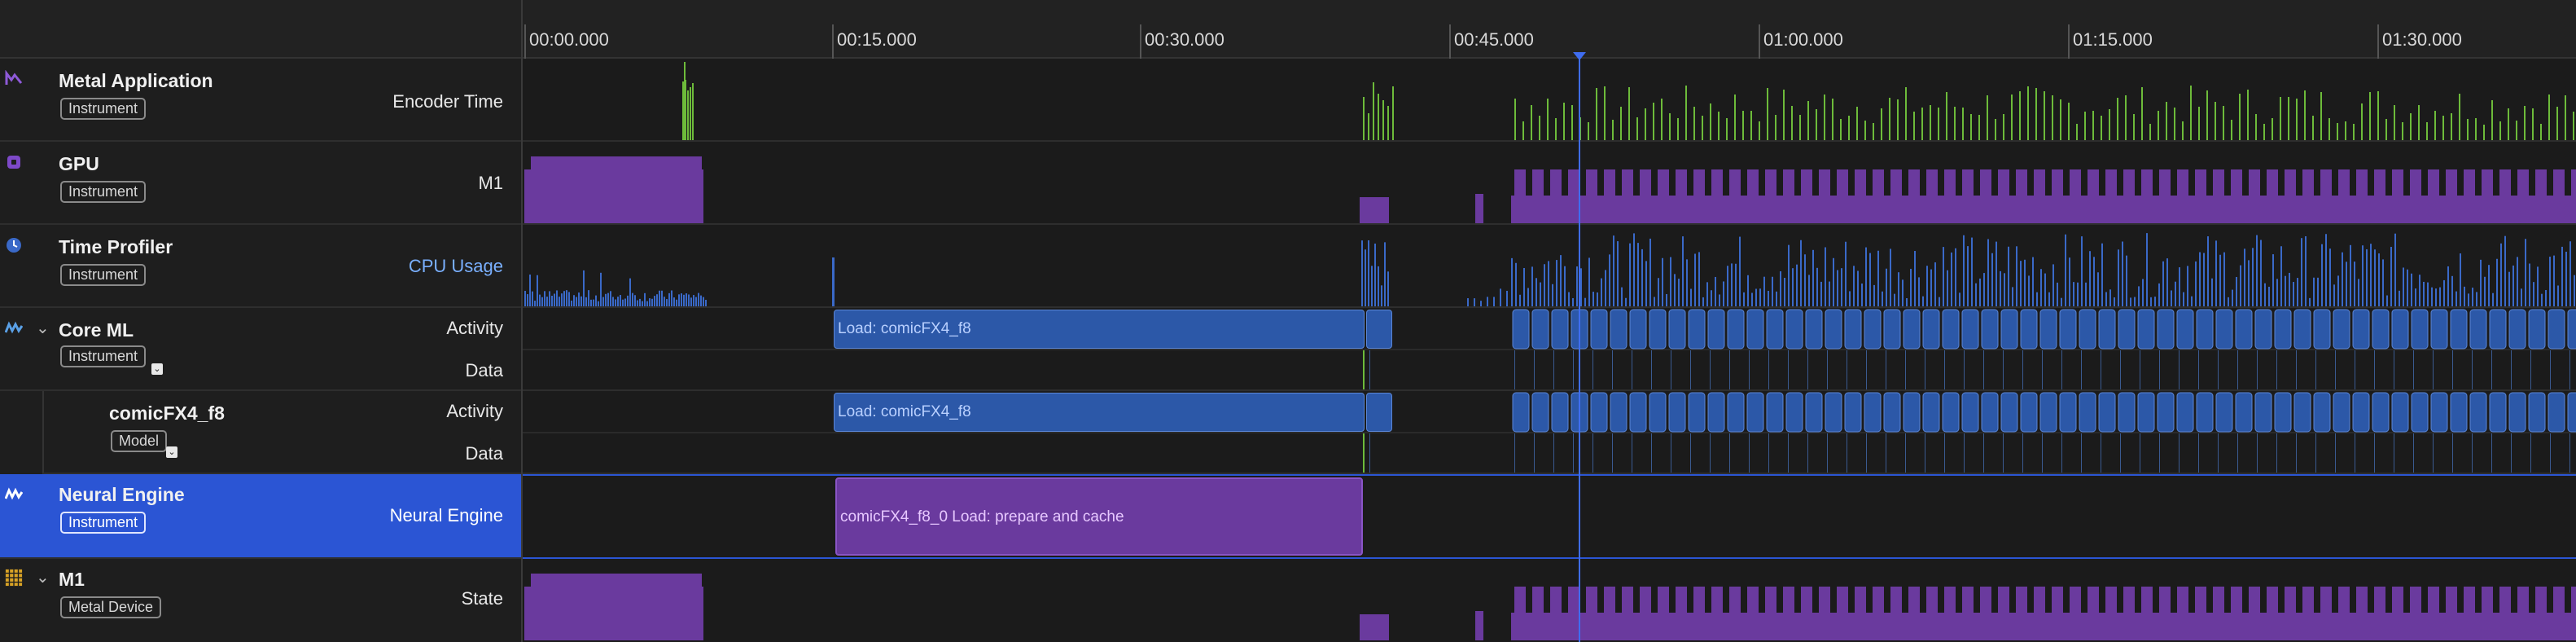 The width and height of the screenshot is (2576, 642). I want to click on playhead-line, so click(1579, 347).